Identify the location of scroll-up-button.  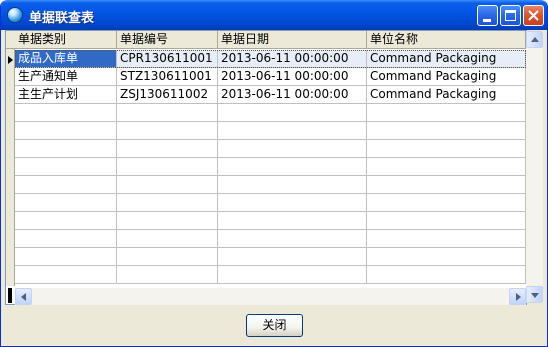
(534, 39).